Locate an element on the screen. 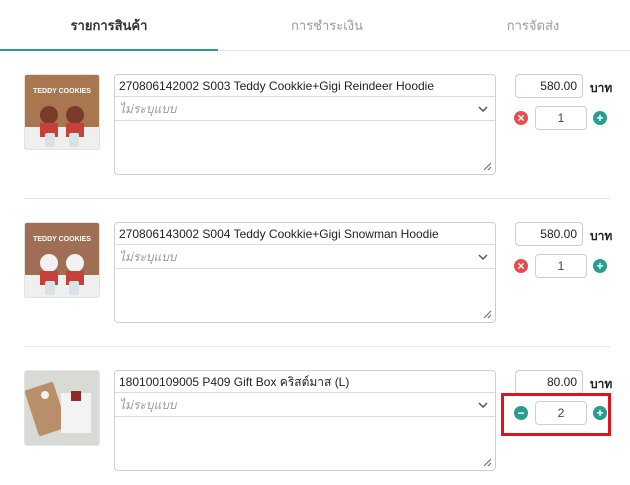 This screenshot has height=485, width=630. tab-bar: รายการสินค้า การชำระเงิน การจัดส่ง is located at coordinates (315, 25).